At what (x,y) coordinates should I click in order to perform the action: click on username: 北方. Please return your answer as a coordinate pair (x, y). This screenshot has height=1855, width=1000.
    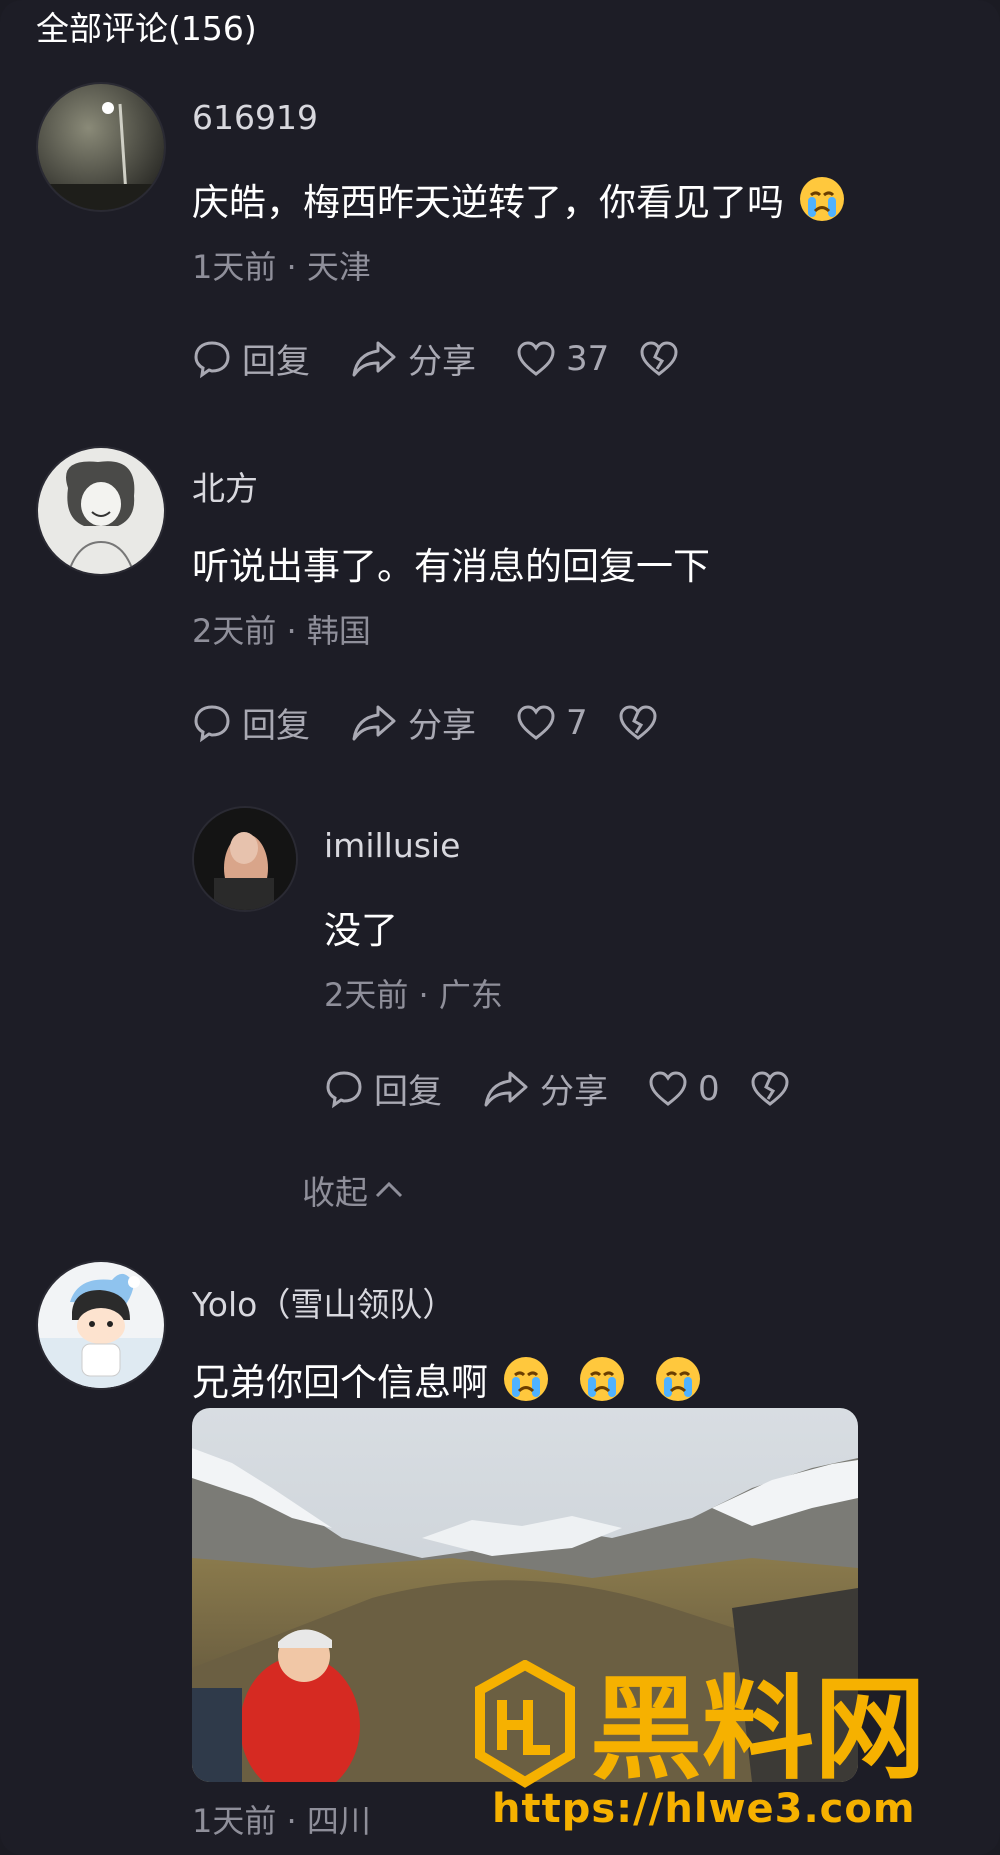
    Looking at the image, I should click on (225, 486).